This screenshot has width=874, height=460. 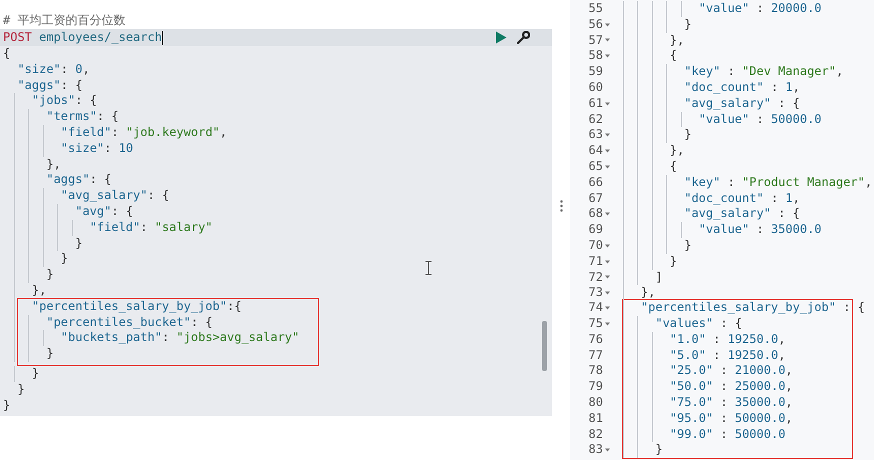 What do you see at coordinates (595, 104) in the screenshot?
I see `line-number: 61` at bounding box center [595, 104].